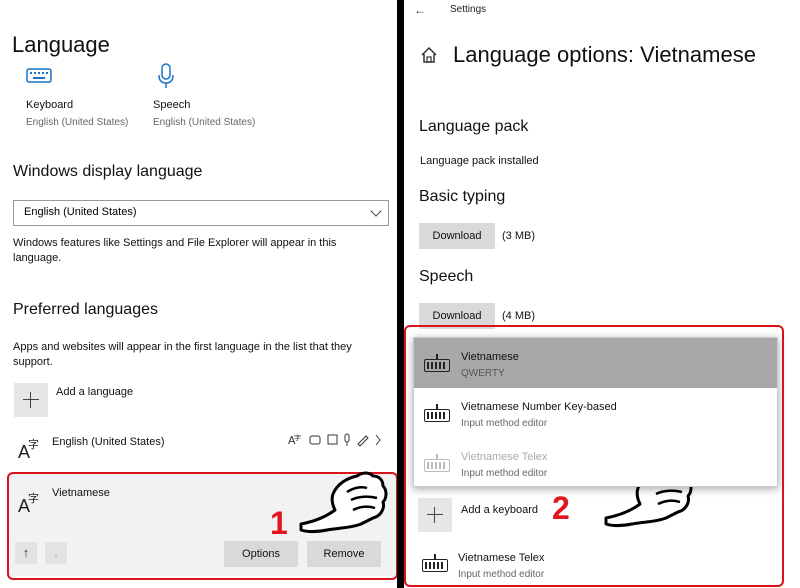 The height and width of the screenshot is (588, 800). Describe the element at coordinates (518, 236) in the screenshot. I see `basic-typing-size: (3 MB)` at that location.